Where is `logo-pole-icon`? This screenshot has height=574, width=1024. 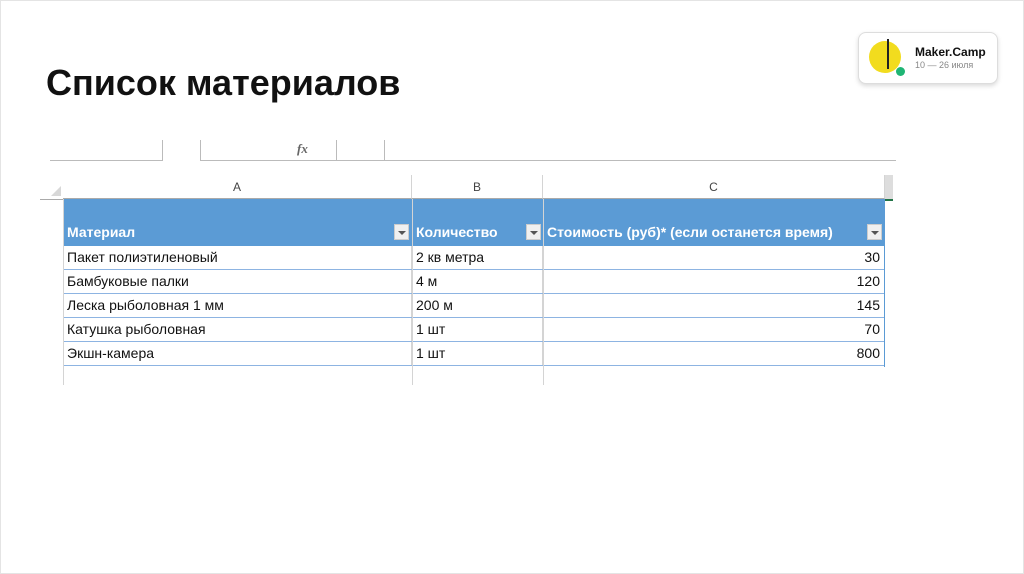 logo-pole-icon is located at coordinates (888, 54).